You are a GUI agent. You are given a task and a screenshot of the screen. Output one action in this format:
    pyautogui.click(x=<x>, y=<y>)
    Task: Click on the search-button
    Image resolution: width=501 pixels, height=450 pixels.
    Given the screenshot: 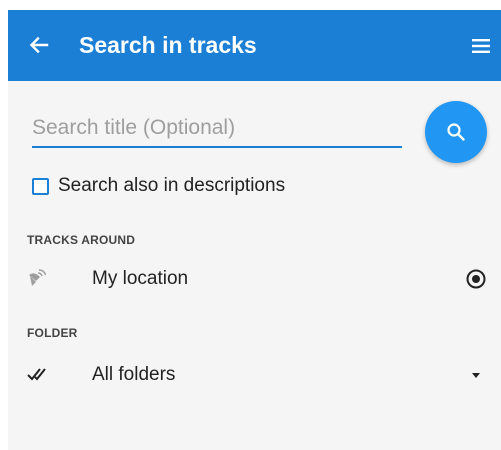 What is the action you would take?
    pyautogui.click(x=456, y=132)
    